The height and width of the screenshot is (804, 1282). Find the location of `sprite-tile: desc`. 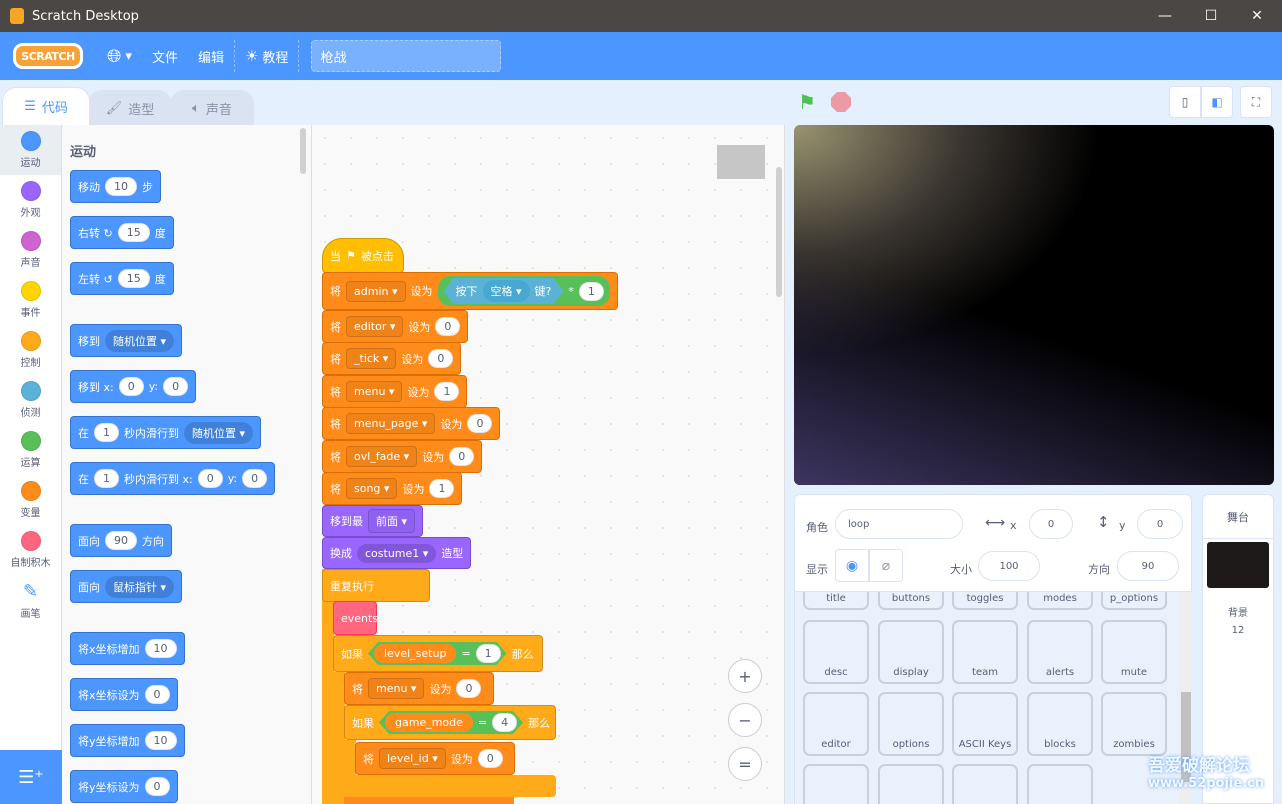

sprite-tile: desc is located at coordinates (836, 652).